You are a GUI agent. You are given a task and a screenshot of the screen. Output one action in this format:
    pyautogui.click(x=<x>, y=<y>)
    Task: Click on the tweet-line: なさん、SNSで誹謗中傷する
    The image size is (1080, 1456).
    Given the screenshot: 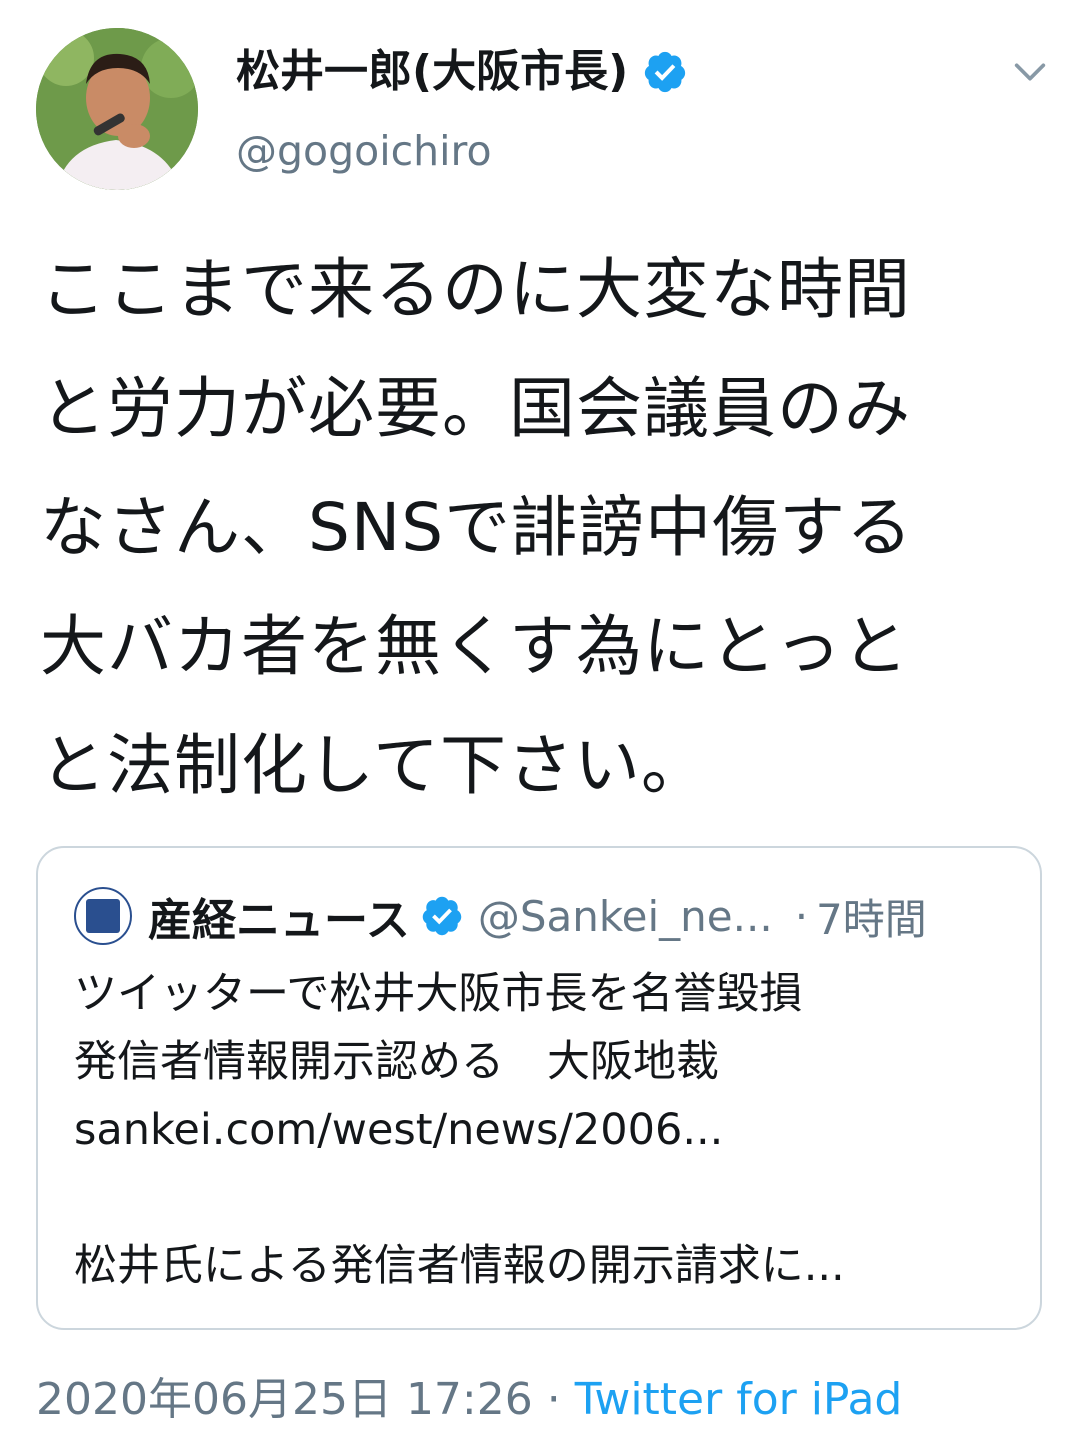 What is the action you would take?
    pyautogui.click(x=477, y=527)
    